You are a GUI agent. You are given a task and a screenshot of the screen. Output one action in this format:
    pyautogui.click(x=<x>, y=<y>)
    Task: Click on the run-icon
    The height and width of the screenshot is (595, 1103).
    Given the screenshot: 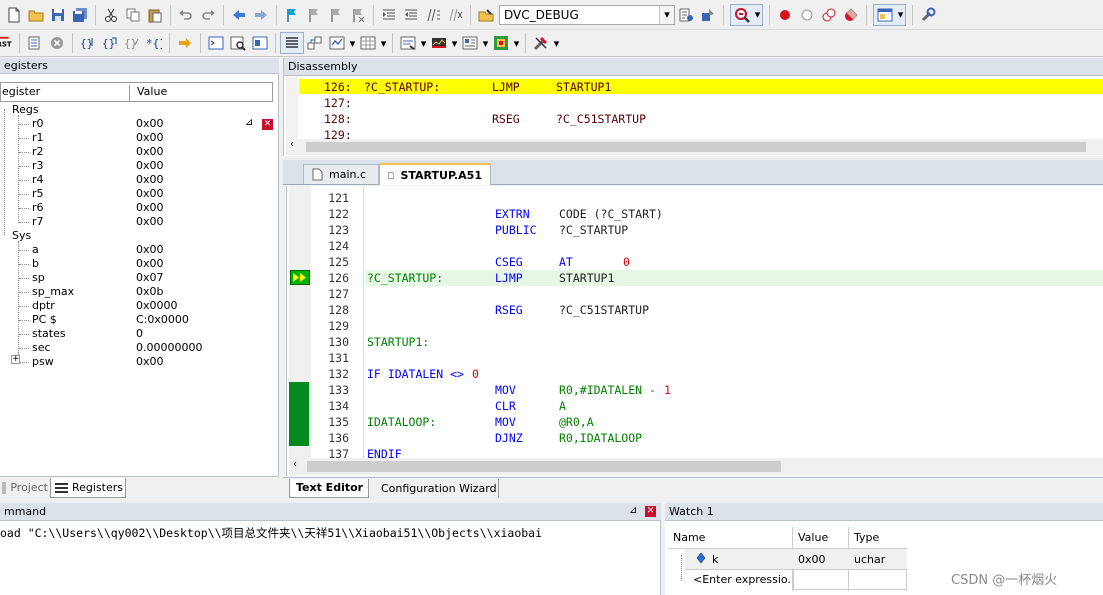 What is the action you would take?
    pyautogui.click(x=35, y=43)
    